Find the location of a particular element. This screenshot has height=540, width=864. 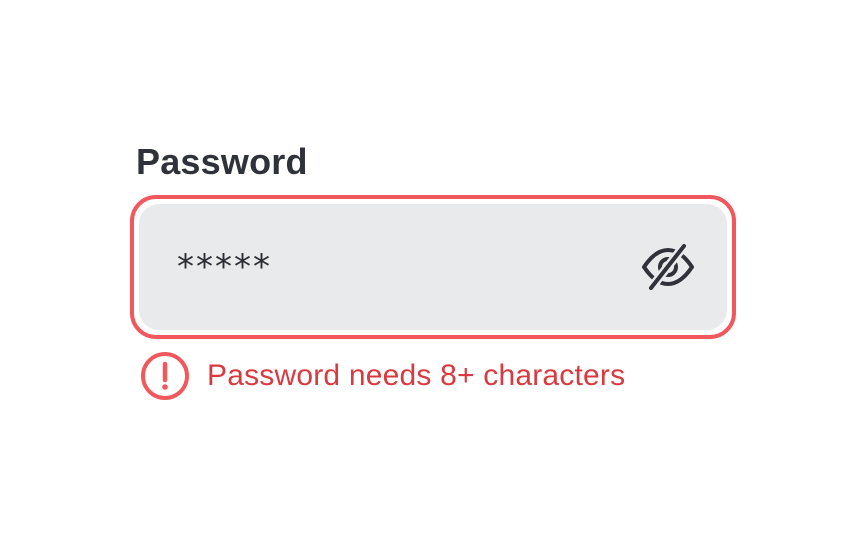

exclamation-circle-icon is located at coordinates (165, 376).